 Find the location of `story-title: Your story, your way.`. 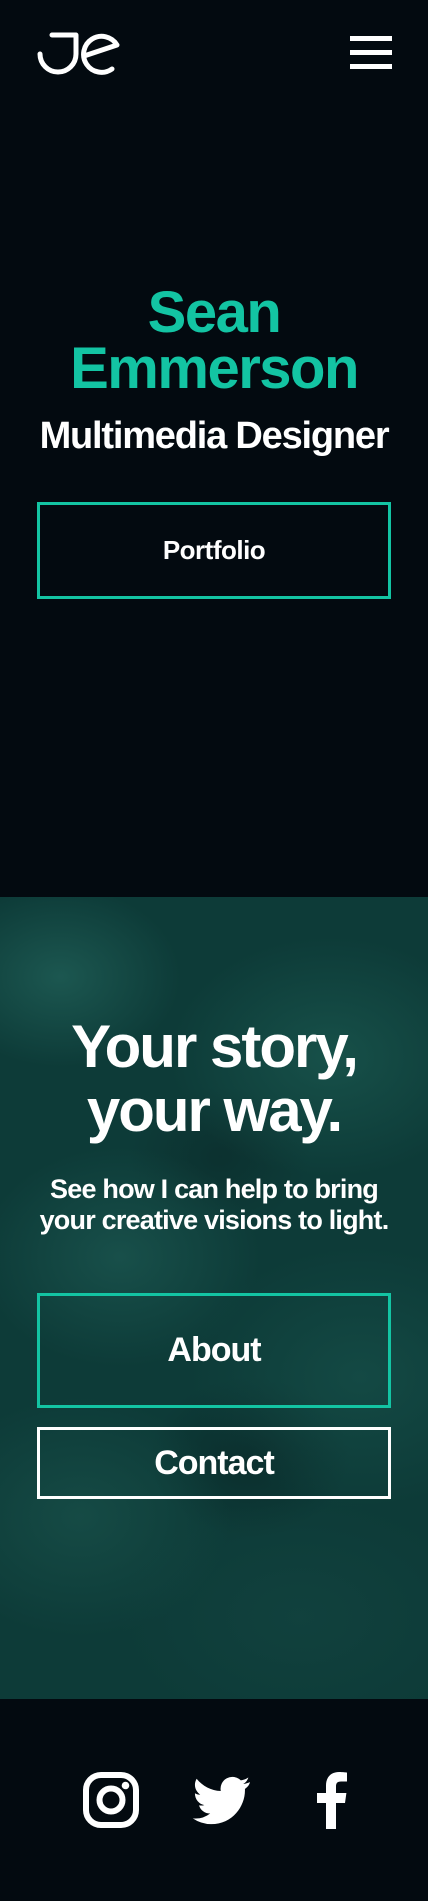

story-title: Your story, your way. is located at coordinates (214, 1079).